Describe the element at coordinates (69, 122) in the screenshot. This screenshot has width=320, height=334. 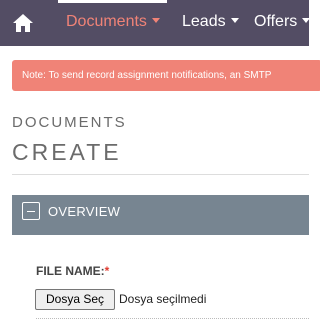
I see `module-title: DOCUMENTS` at that location.